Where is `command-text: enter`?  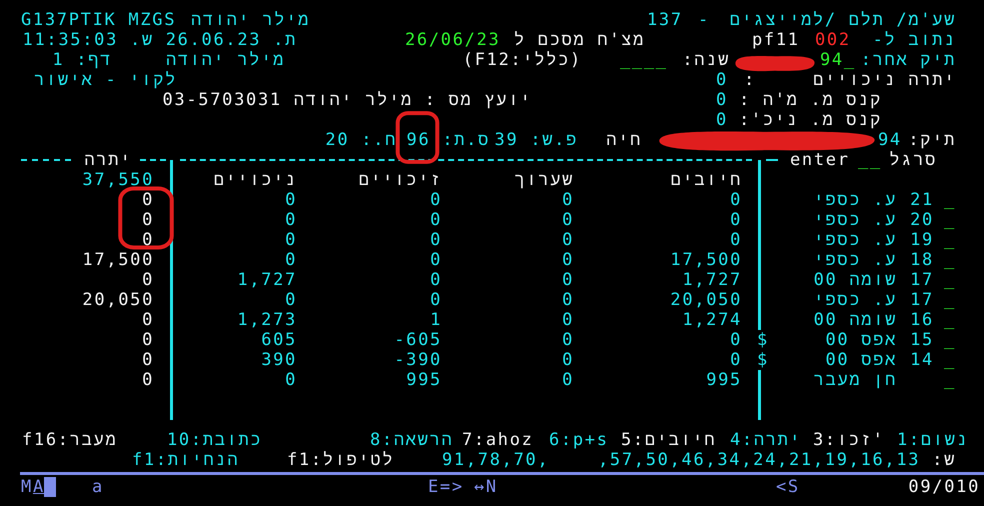
command-text: enter is located at coordinates (820, 160).